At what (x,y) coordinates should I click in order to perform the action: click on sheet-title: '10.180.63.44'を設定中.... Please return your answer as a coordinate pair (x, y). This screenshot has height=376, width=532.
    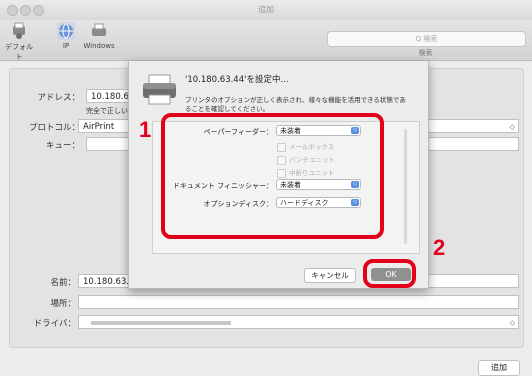
    Looking at the image, I should click on (237, 80).